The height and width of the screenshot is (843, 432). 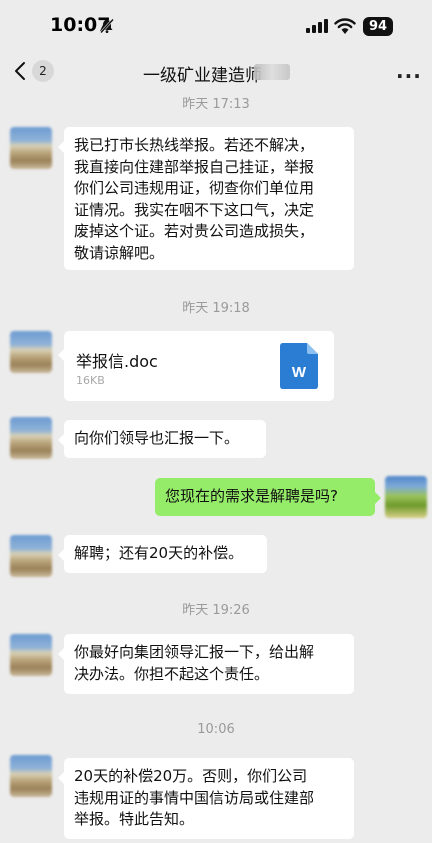 I want to click on message-line: 废掉这个证。若对贵公司造成损失，, so click(x=194, y=231).